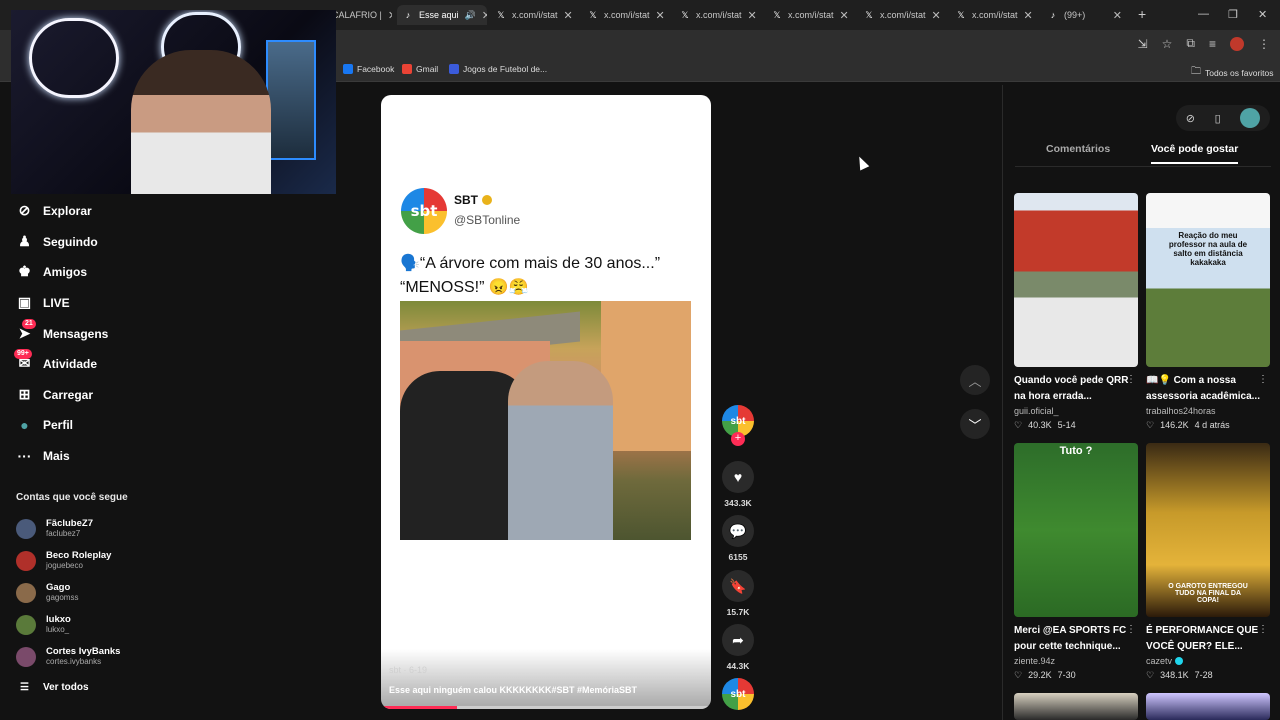 The width and height of the screenshot is (1280, 720). Describe the element at coordinates (1232, 72) in the screenshot. I see `all-bookmarks-button: 🗀 Todos os favoritos` at that location.